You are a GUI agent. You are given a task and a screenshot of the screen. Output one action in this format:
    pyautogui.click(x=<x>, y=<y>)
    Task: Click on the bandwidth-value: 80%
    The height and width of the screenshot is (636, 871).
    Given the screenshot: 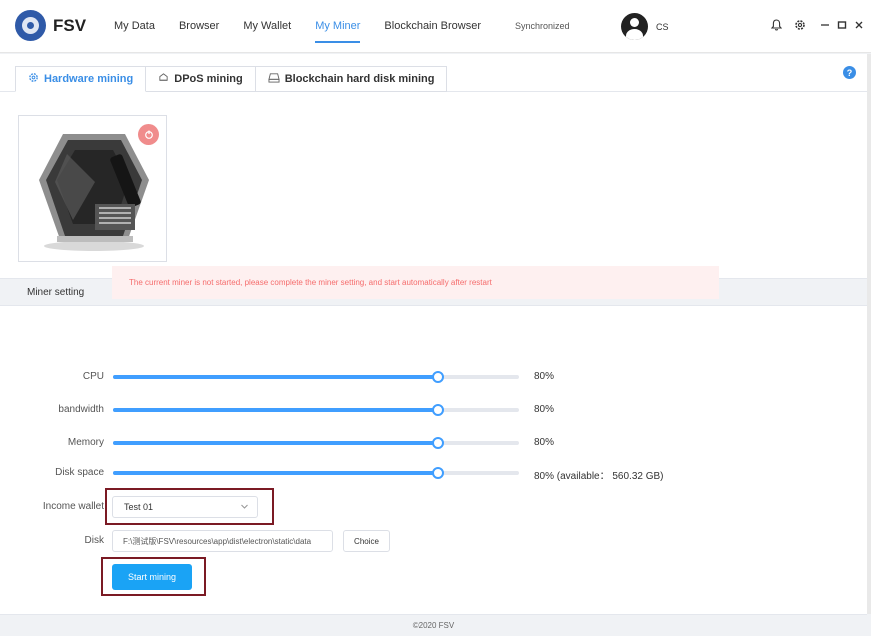 What is the action you would take?
    pyautogui.click(x=544, y=409)
    